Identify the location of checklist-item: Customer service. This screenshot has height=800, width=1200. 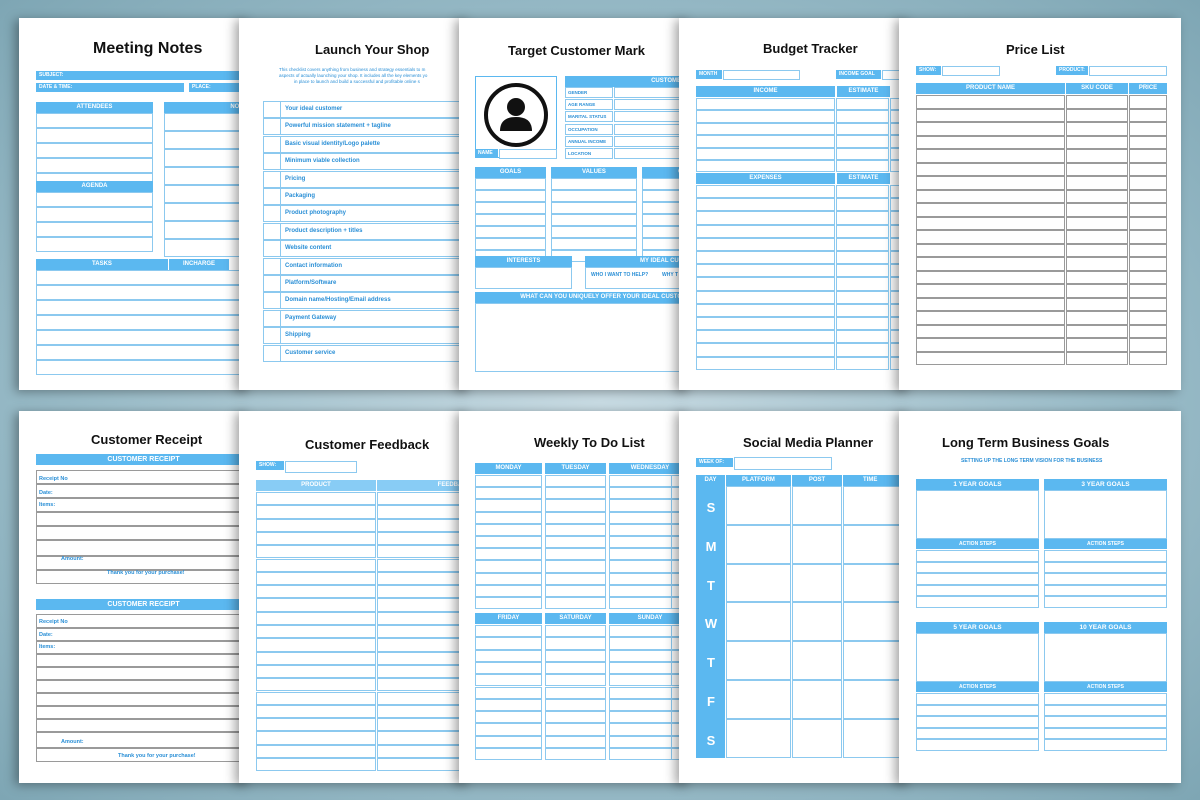
(367, 353).